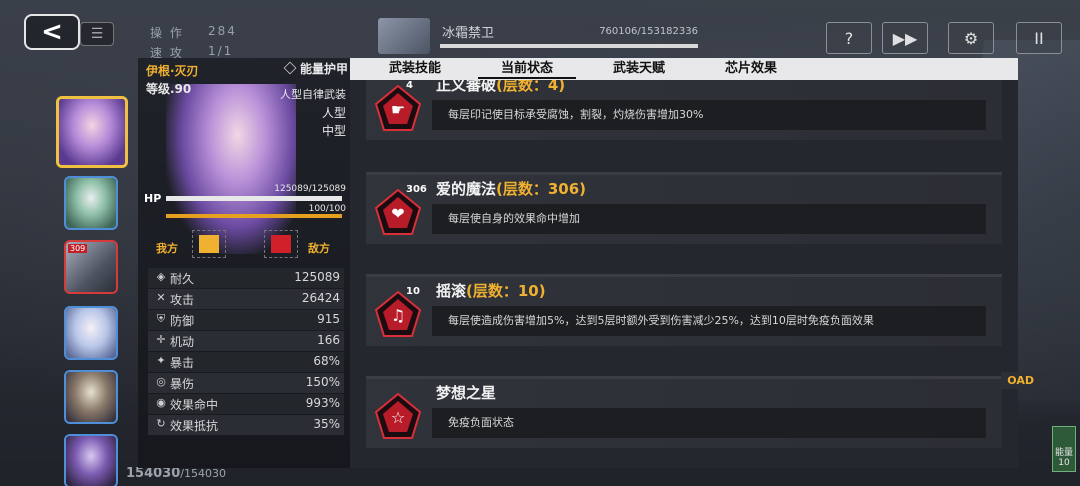 This screenshot has height=486, width=1080. What do you see at coordinates (91, 267) in the screenshot?
I see `roster-slot-3: 309` at bounding box center [91, 267].